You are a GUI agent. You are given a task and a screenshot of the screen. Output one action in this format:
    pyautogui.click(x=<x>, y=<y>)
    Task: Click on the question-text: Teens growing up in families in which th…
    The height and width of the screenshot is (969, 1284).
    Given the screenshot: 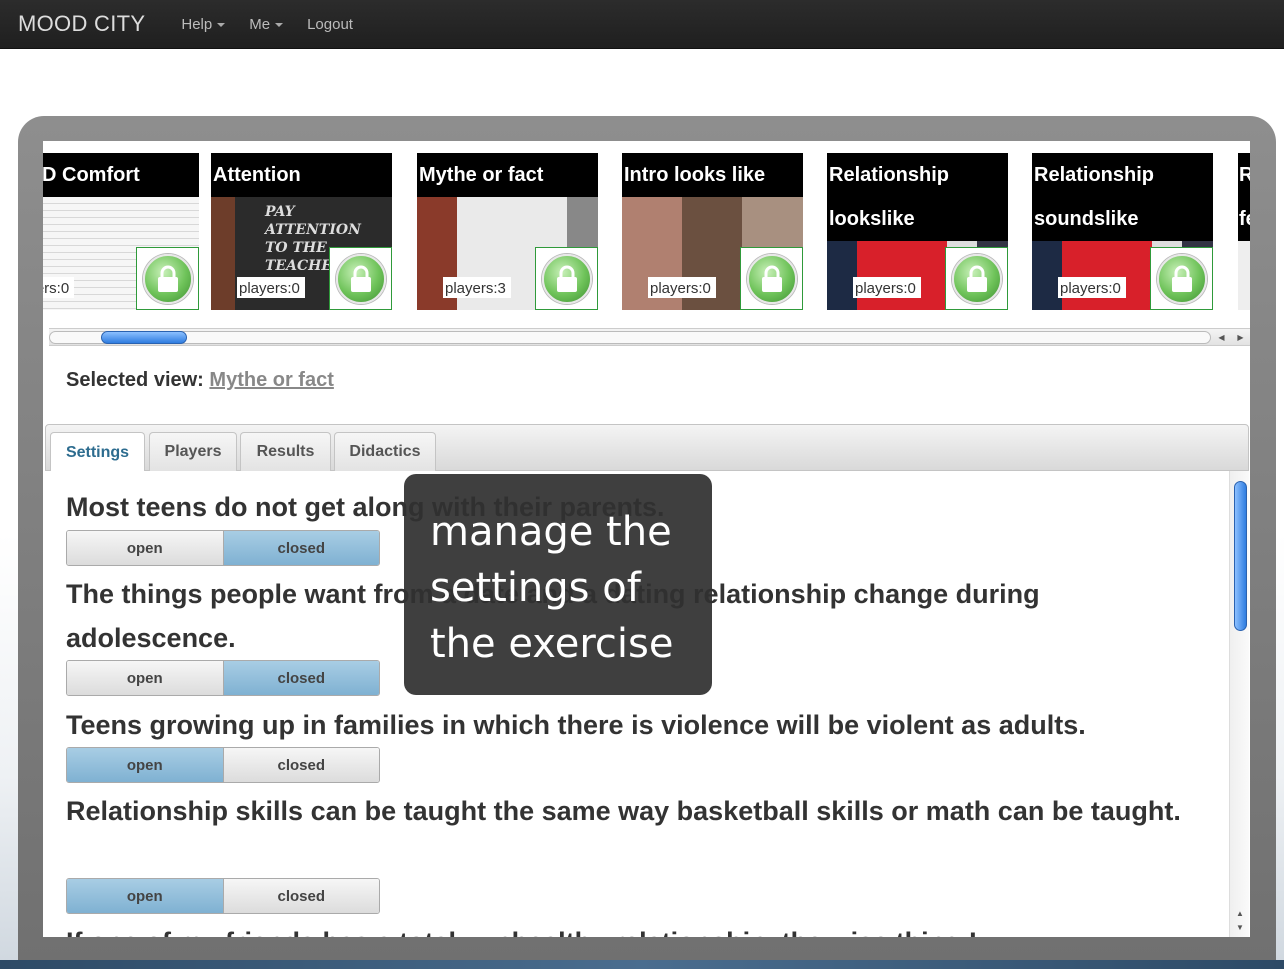 What is the action you would take?
    pyautogui.click(x=576, y=725)
    